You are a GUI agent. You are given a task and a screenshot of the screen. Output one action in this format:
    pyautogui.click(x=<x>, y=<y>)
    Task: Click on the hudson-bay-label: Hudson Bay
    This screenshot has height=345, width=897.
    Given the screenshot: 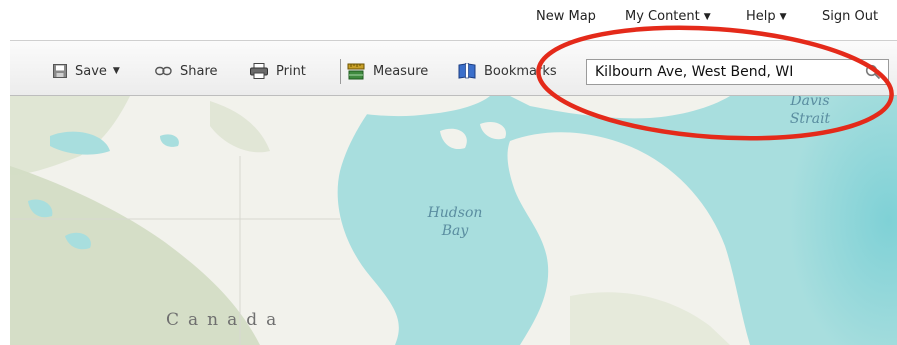 What is the action you would take?
    pyautogui.click(x=455, y=222)
    